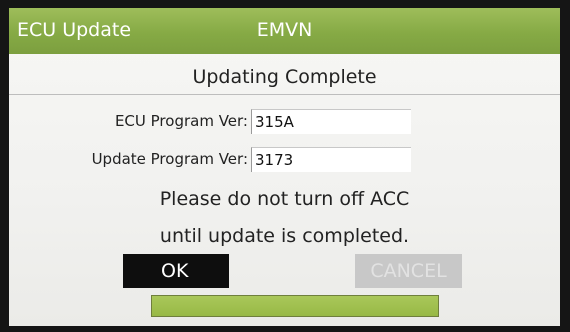 The width and height of the screenshot is (570, 332). What do you see at coordinates (284, 94) in the screenshot?
I see `divider` at bounding box center [284, 94].